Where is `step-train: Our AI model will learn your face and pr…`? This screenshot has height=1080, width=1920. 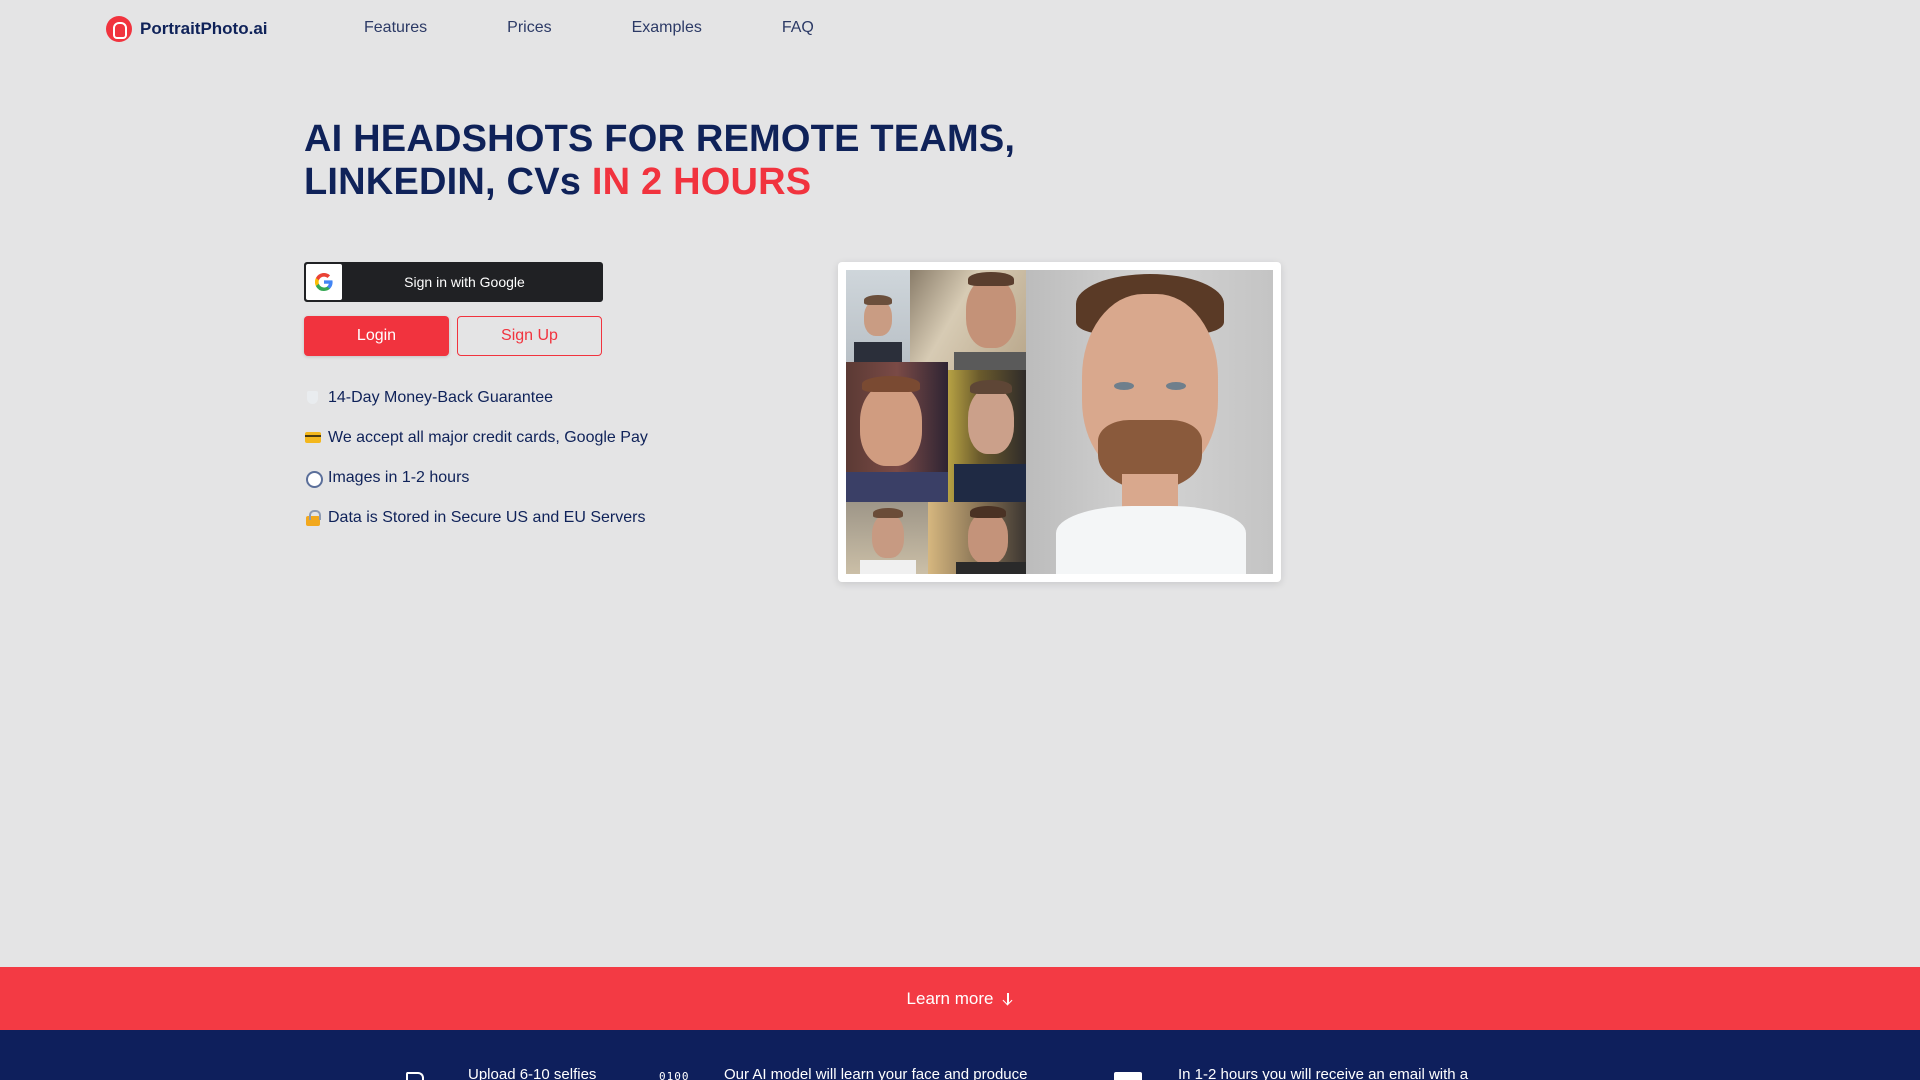
step-train: Our AI model will learn your face and pr… is located at coordinates (876, 1073).